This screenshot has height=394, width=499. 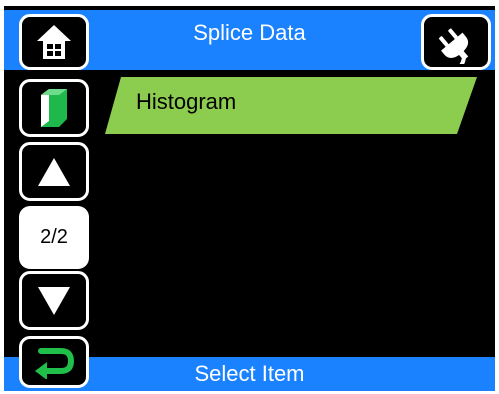 I want to click on arrow-up-icon, so click(x=54, y=171).